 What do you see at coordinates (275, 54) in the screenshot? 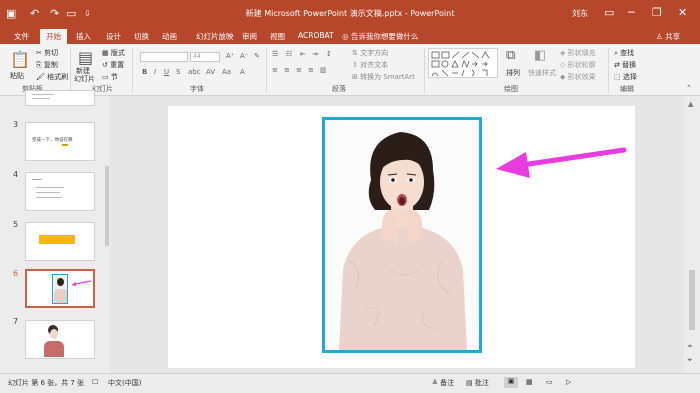
I see `bullets-icon: ☰` at bounding box center [275, 54].